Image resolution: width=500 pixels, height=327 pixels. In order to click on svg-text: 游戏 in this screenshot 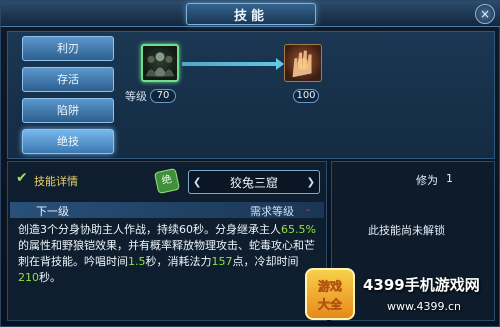, I will do `click(330, 285)`.